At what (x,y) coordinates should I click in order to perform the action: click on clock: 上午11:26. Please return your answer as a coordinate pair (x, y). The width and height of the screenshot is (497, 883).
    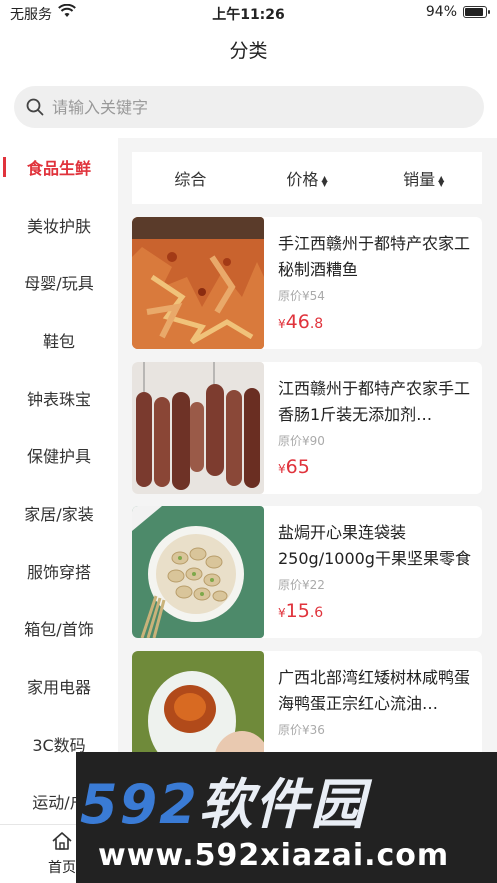
    Looking at the image, I should click on (248, 15).